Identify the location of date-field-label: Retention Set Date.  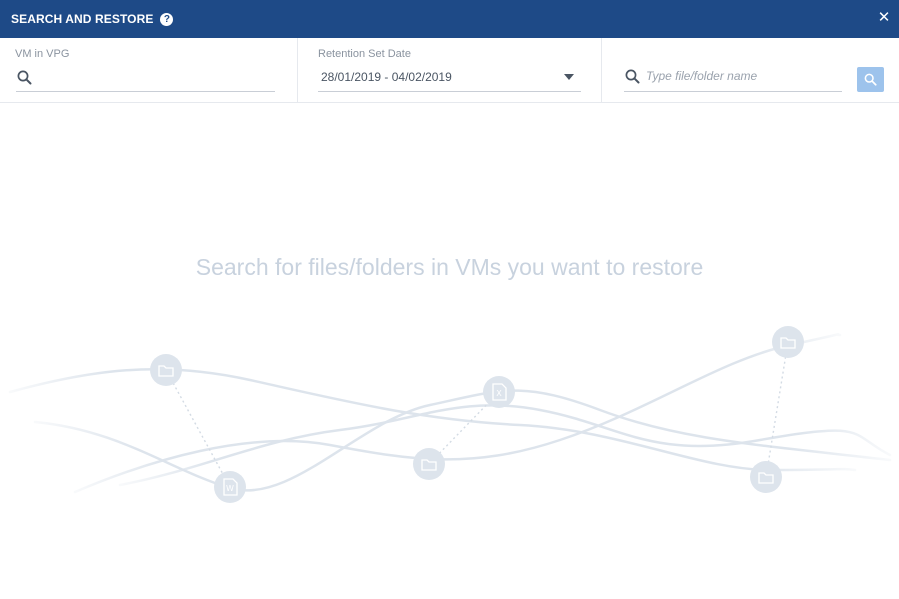
(364, 54).